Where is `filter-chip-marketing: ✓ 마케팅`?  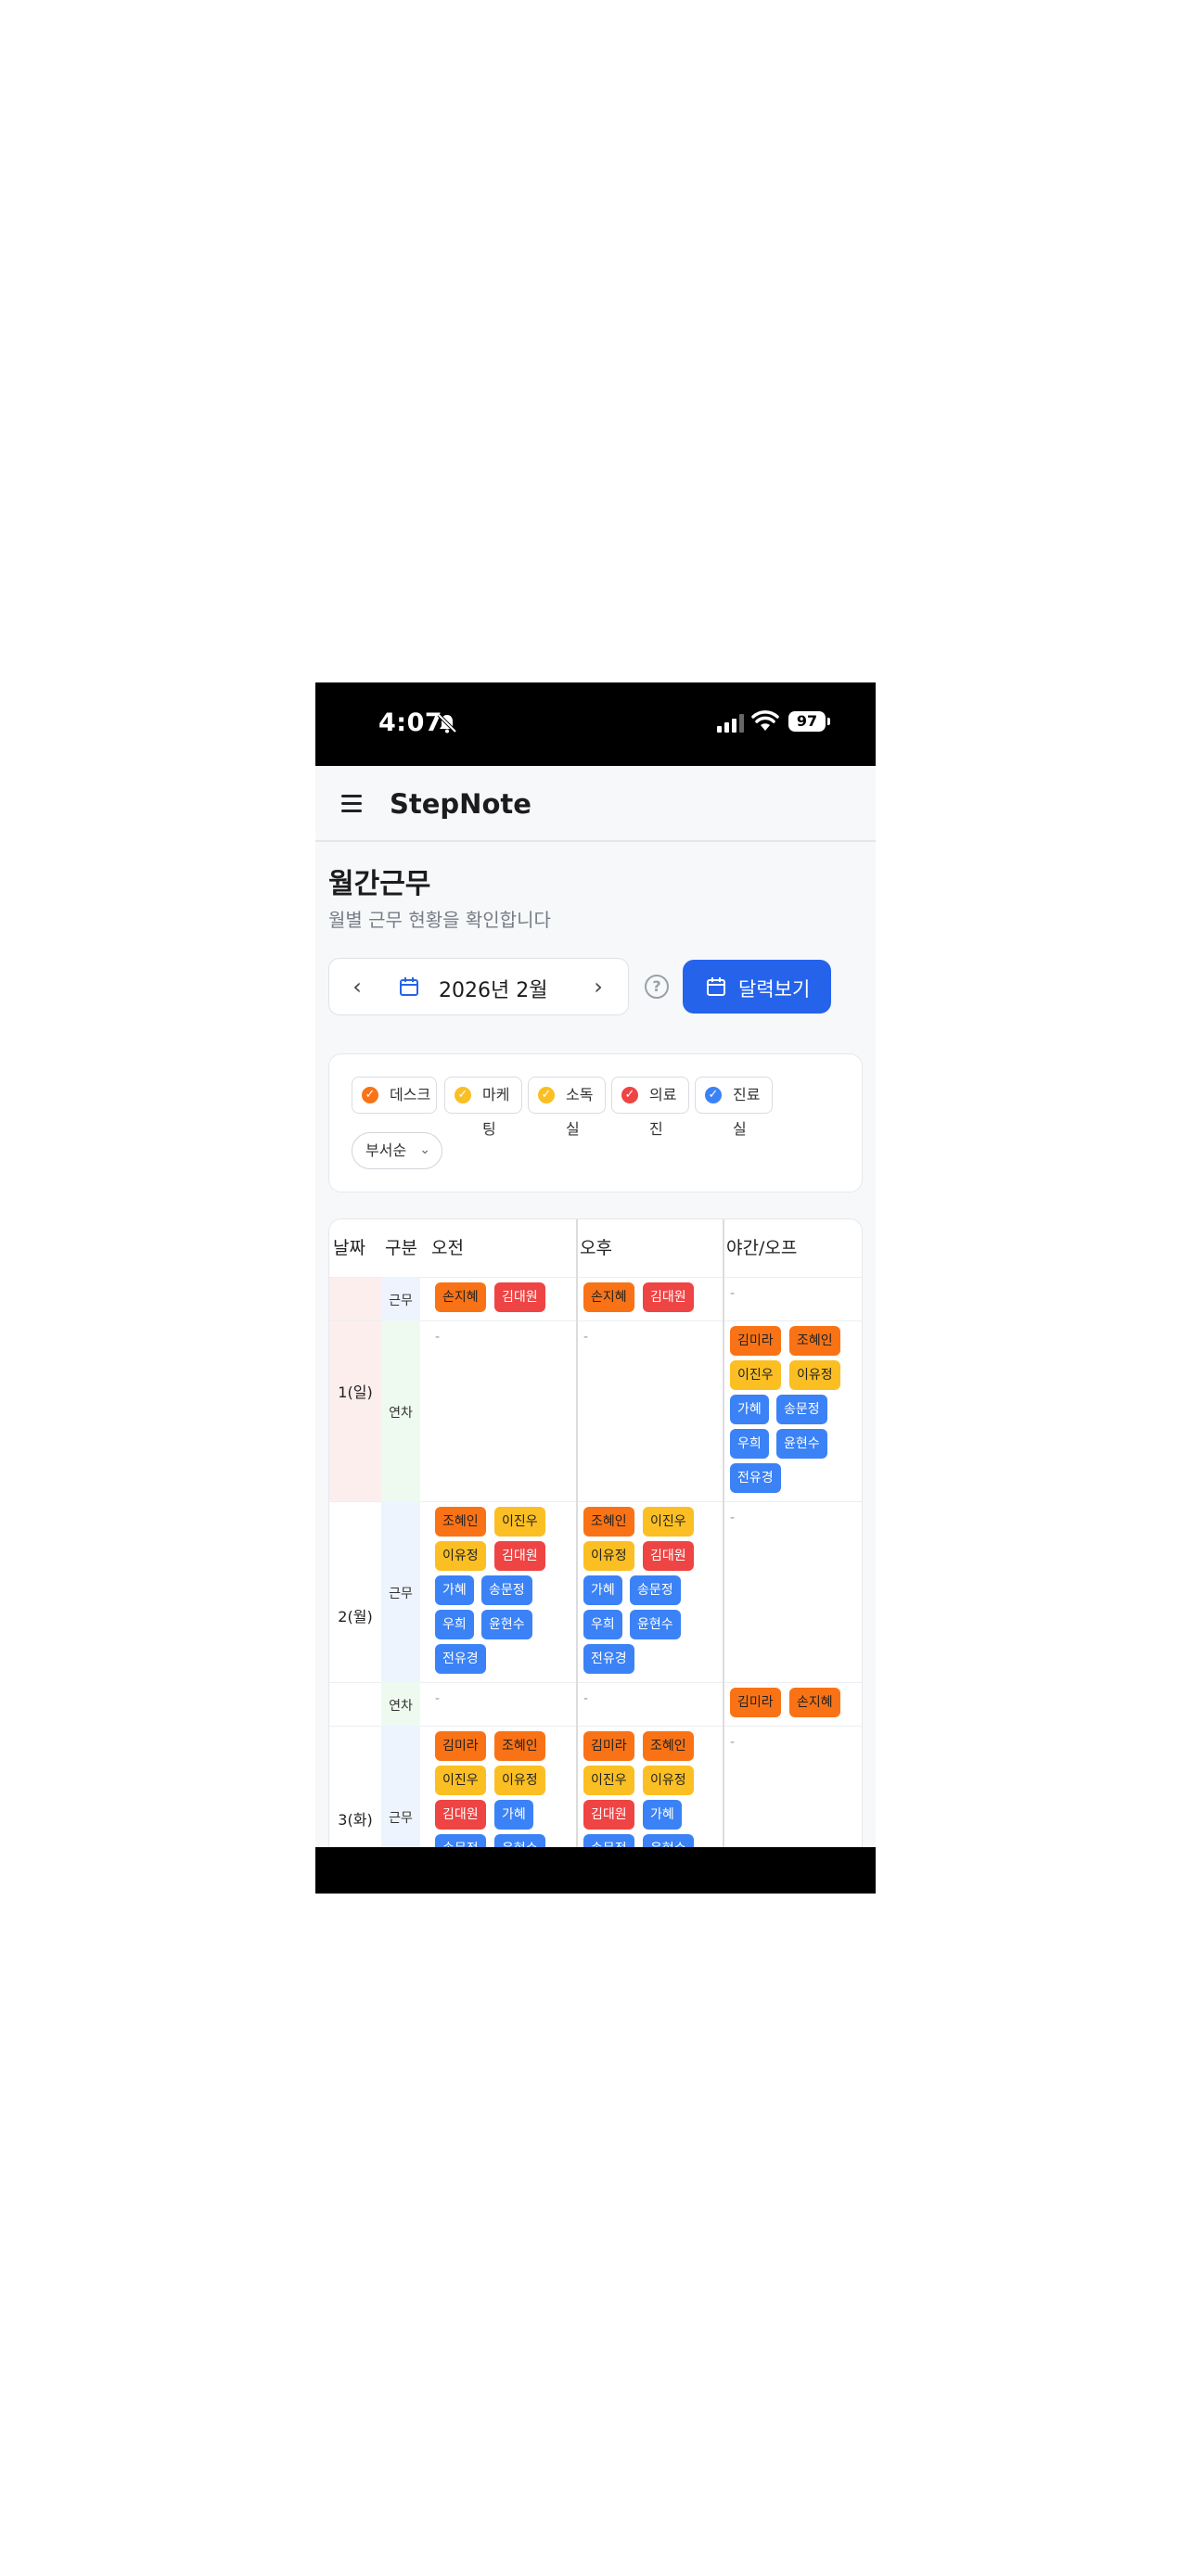
filter-chip-marketing: ✓ 마케팅 is located at coordinates (483, 1107).